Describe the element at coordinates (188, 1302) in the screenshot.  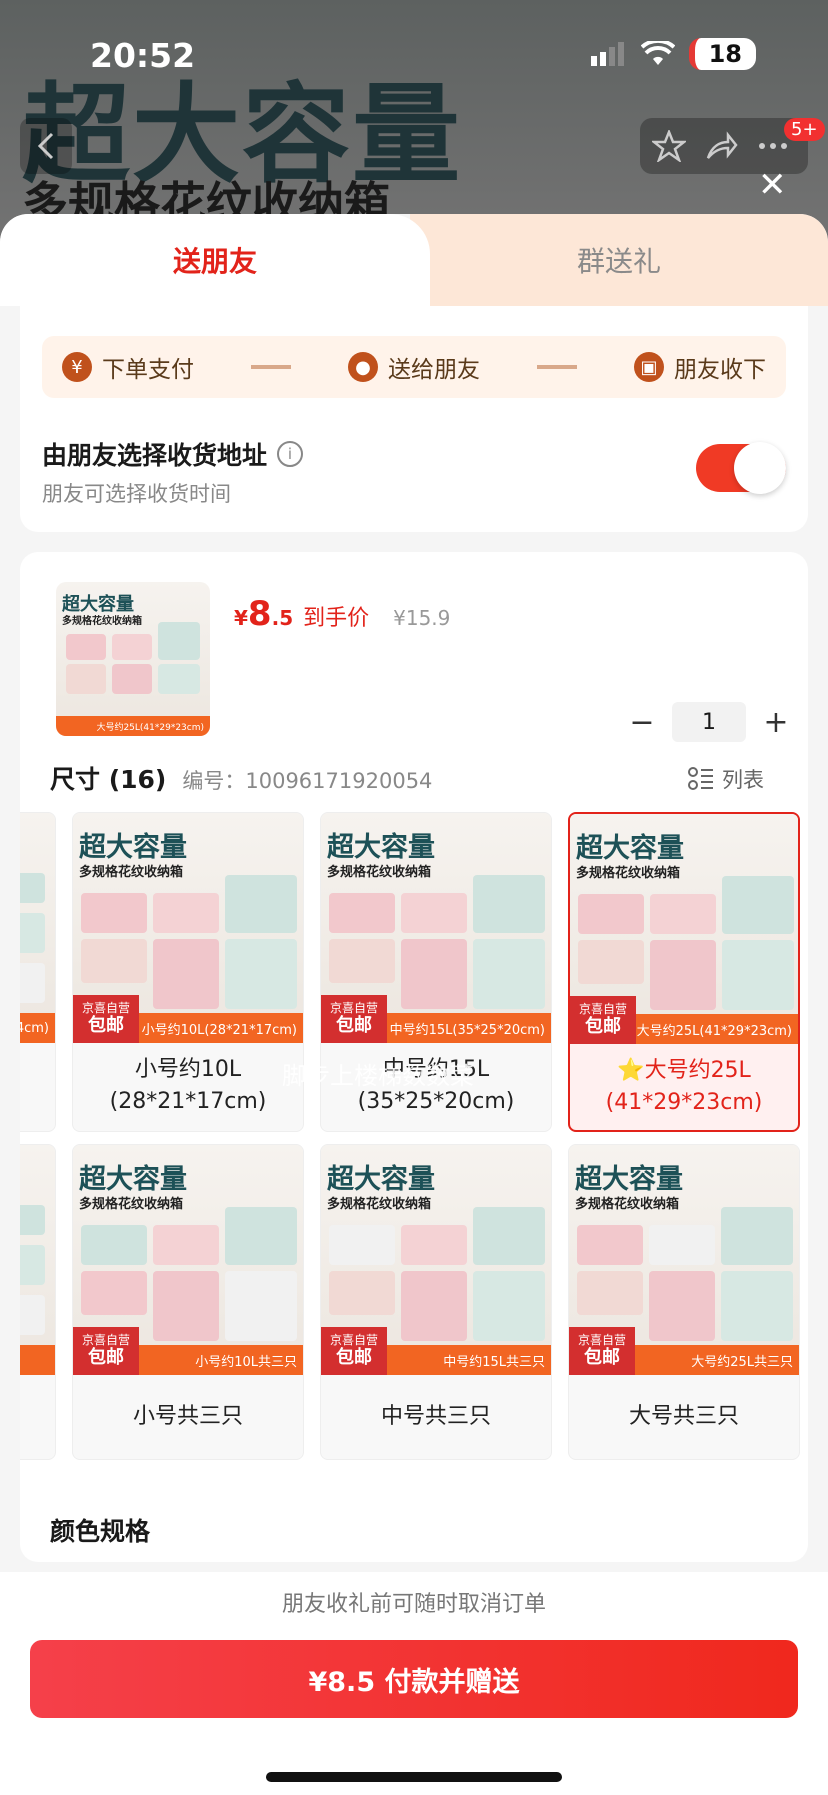
I see `size-option-small-set: 超大容量 多规格花纹收纳箱 小号约10L共三只 京喜自营 包邮 小号共三只` at that location.